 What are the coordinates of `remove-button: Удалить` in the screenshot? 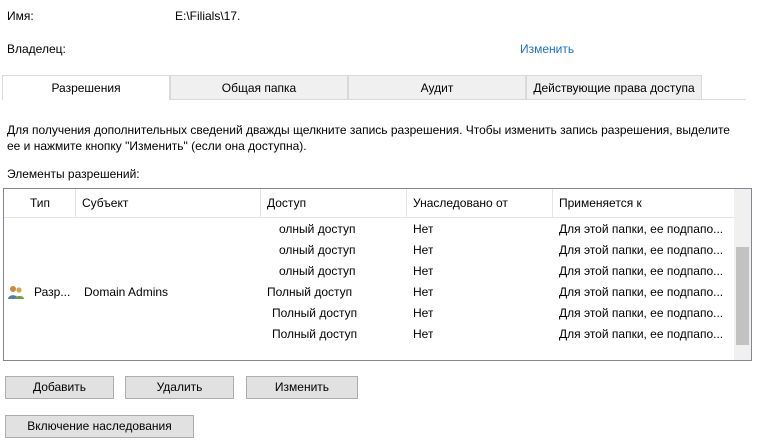 It's located at (179, 387).